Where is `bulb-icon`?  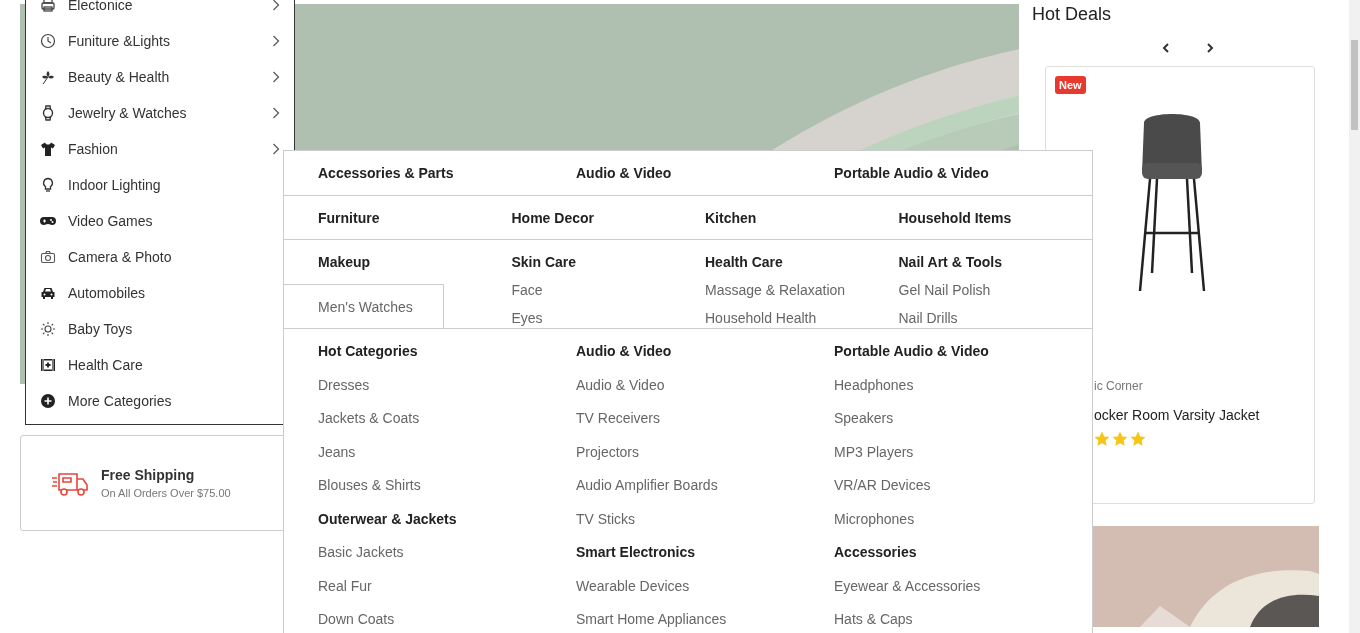 bulb-icon is located at coordinates (48, 185).